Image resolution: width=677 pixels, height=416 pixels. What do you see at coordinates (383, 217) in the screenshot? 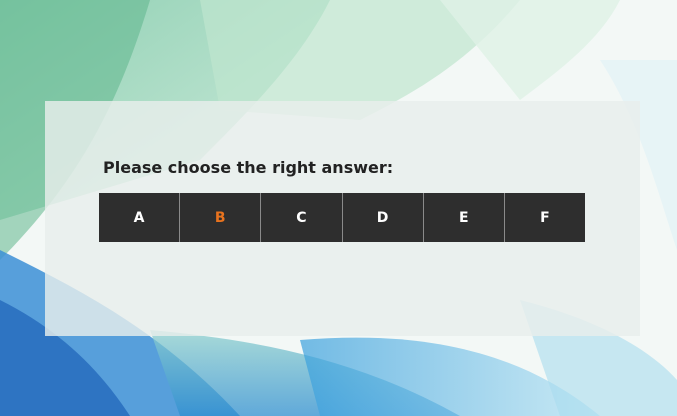
I see `option-d-button: D` at bounding box center [383, 217].